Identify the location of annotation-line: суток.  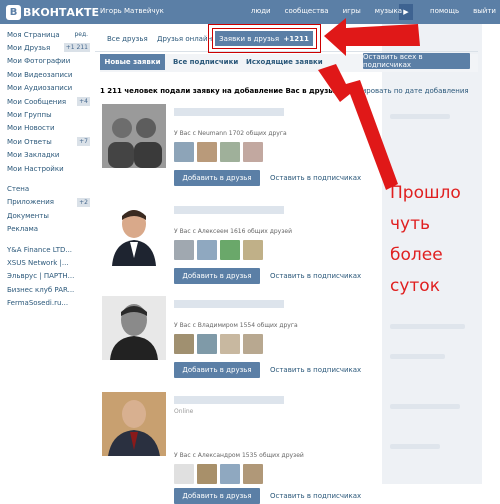
(415, 286).